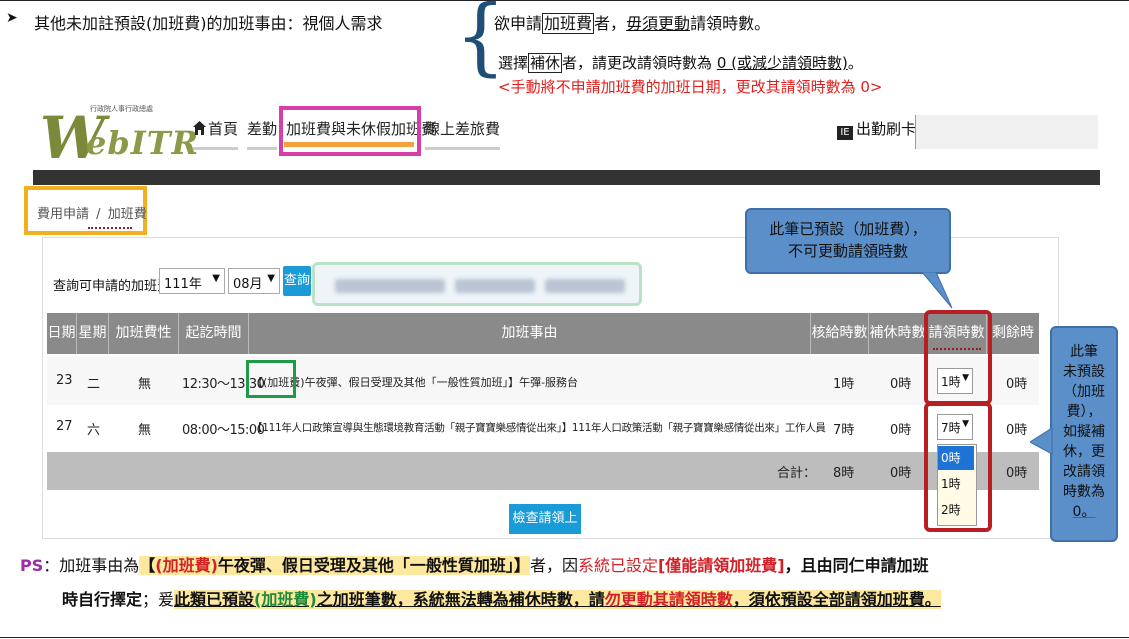  Describe the element at coordinates (530, 333) in the screenshot. I see `col-reason: 加班事由` at that location.